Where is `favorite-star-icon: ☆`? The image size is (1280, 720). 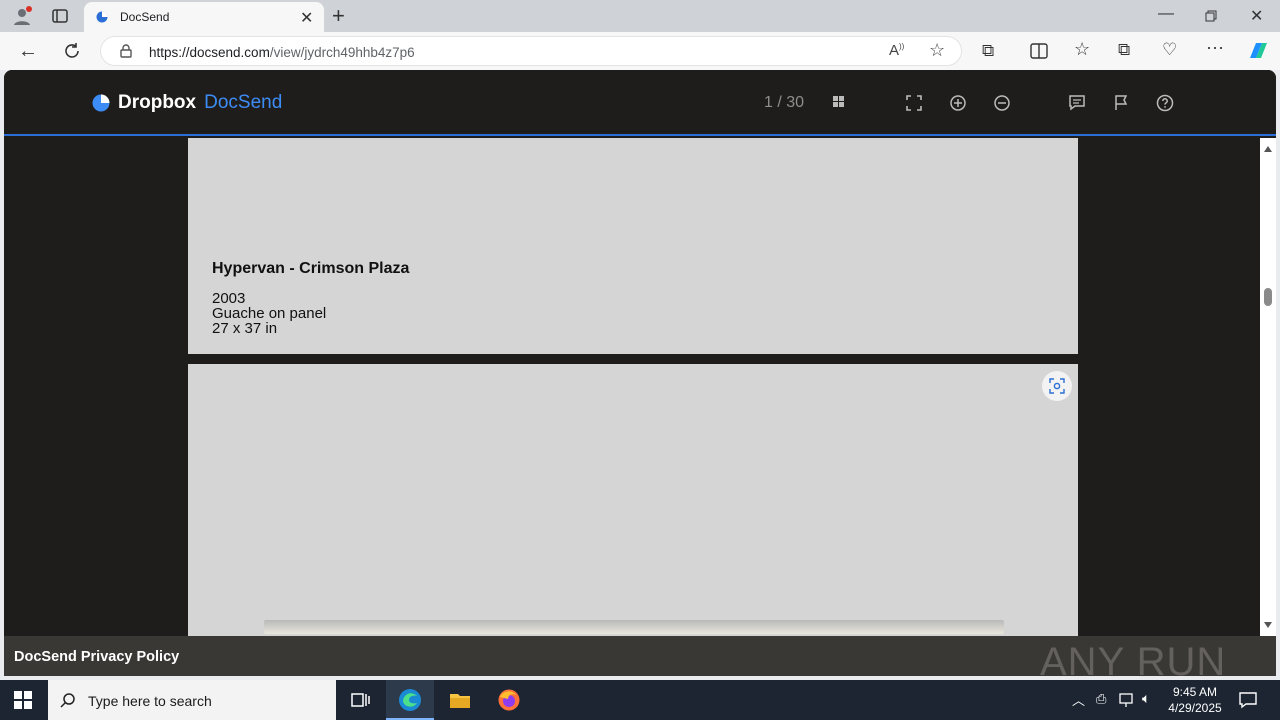 favorite-star-icon: ☆ is located at coordinates (937, 50).